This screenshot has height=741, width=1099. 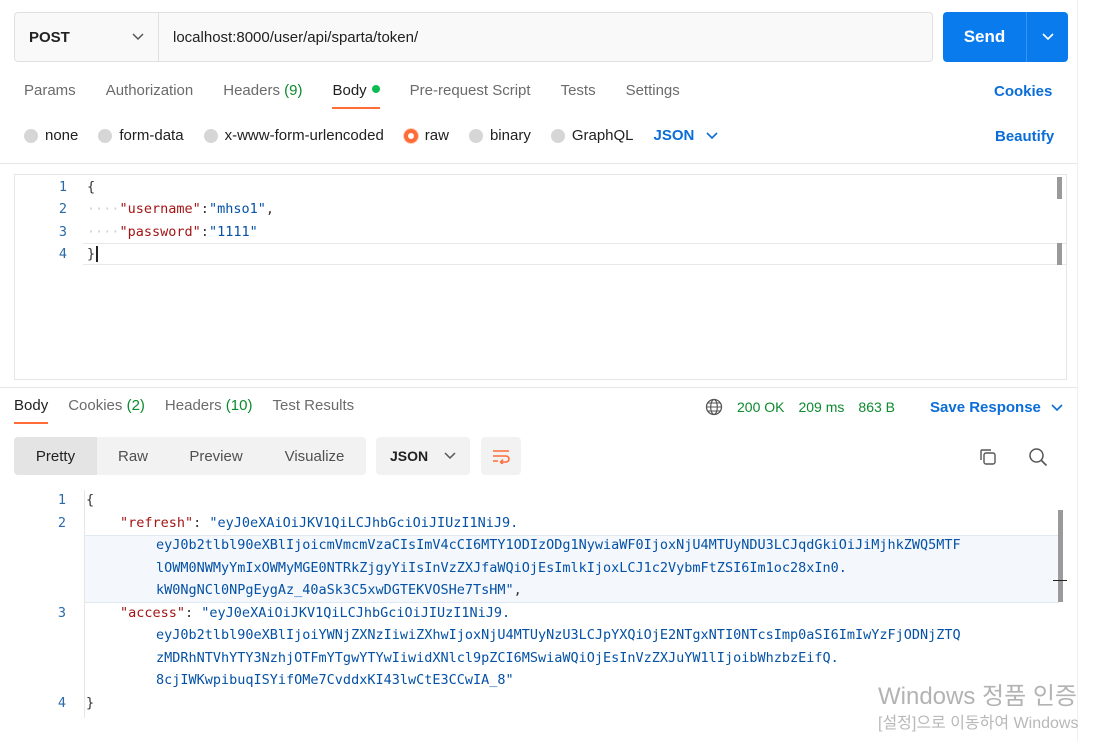 I want to click on tab-test-results: Test Results, so click(x=313, y=410).